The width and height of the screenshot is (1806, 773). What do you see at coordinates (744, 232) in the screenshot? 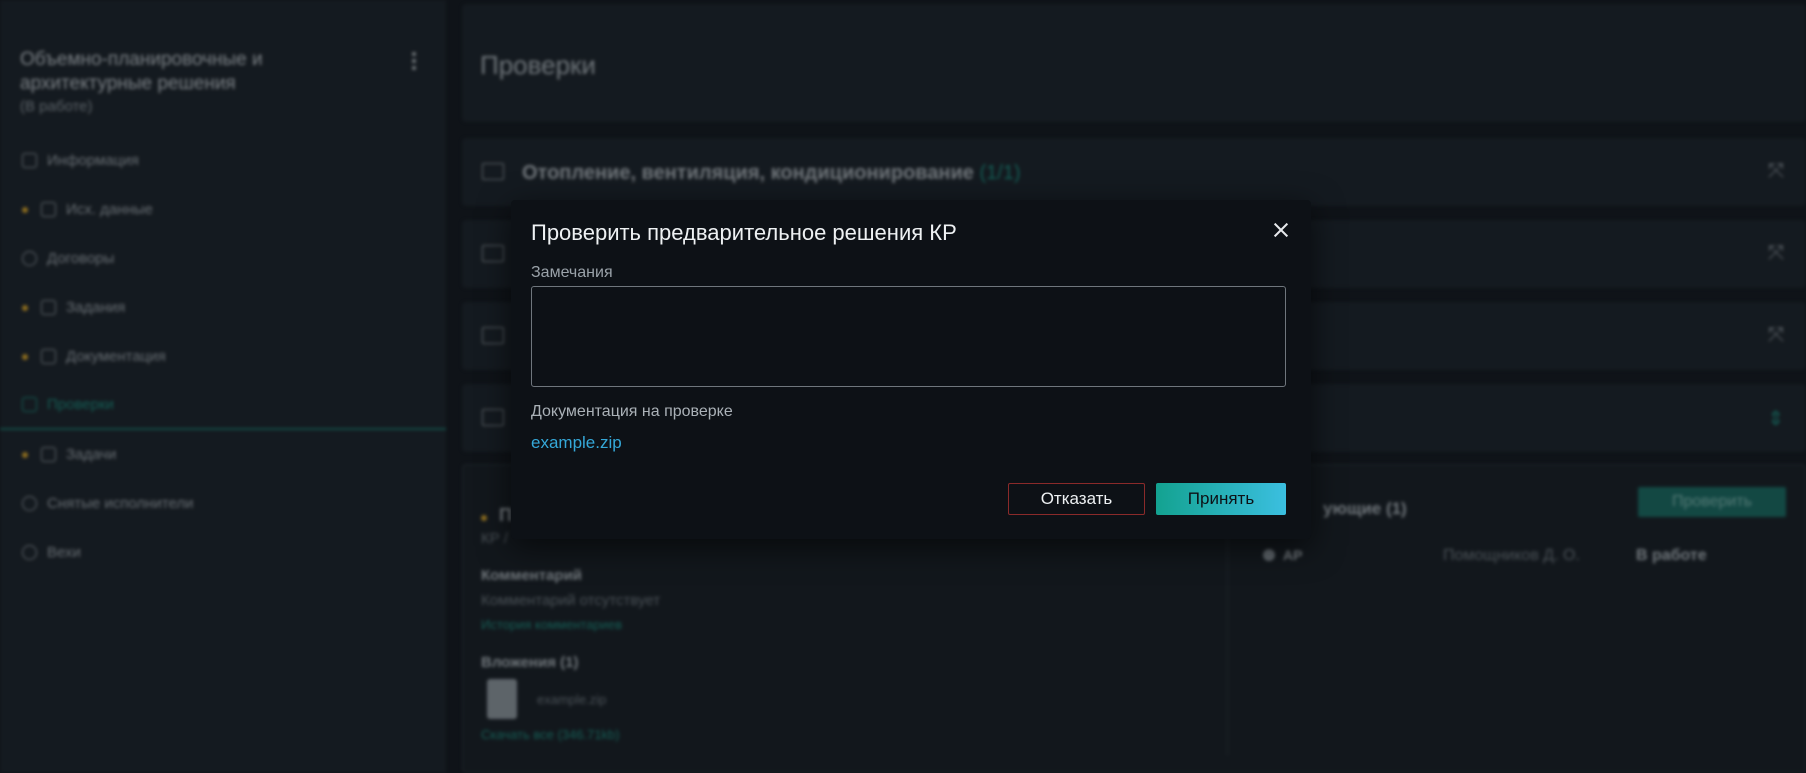
I see `modal-title: Проверить предварительное решения КР` at bounding box center [744, 232].